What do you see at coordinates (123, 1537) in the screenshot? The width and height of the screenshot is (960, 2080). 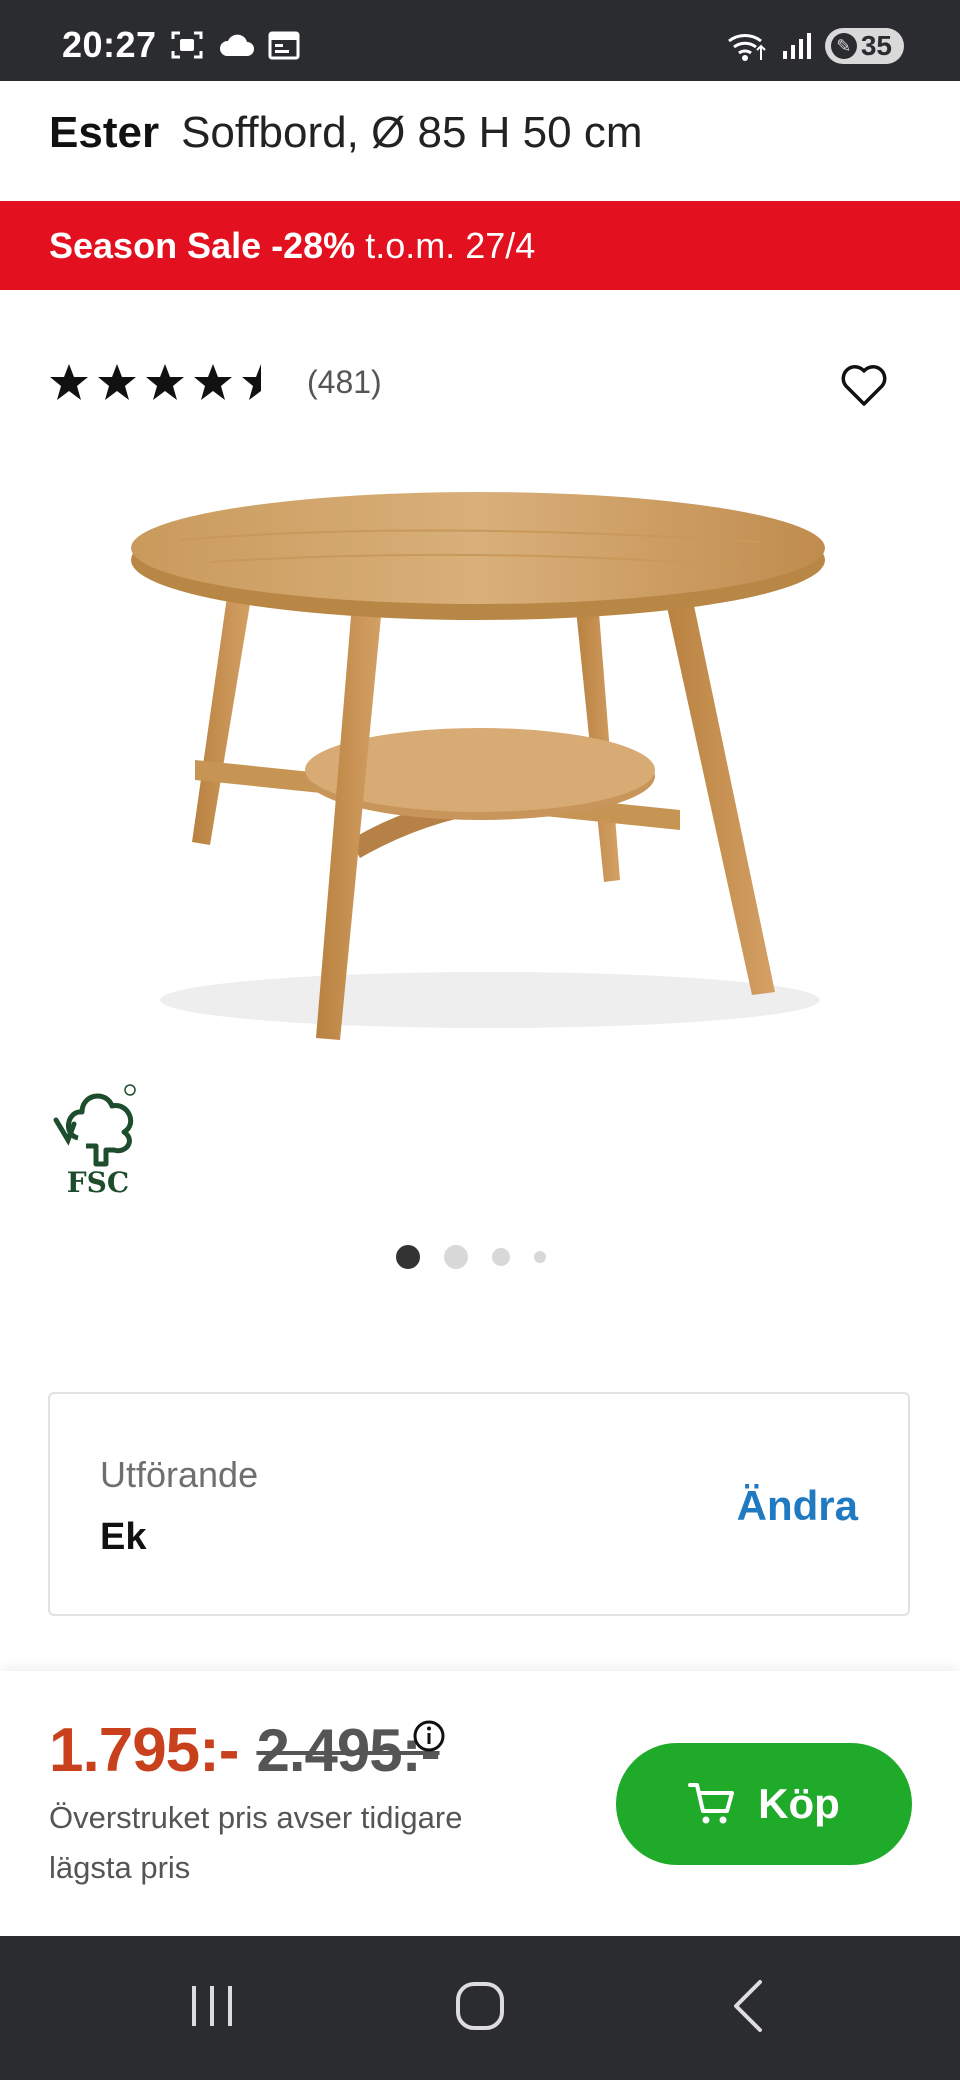 I see `variant-value: Ek` at bounding box center [123, 1537].